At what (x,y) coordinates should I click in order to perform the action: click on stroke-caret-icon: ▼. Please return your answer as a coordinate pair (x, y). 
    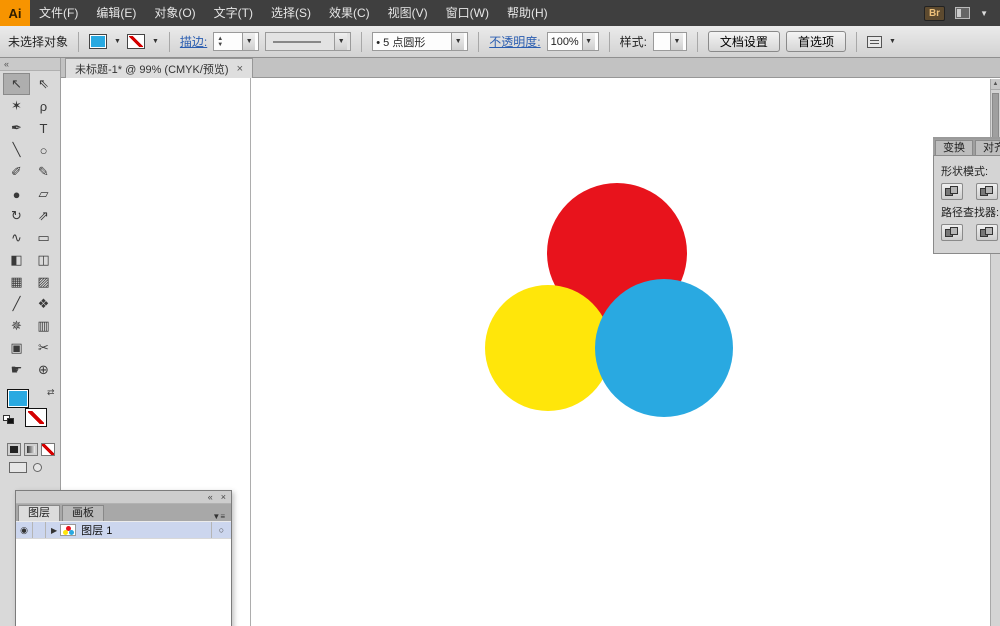
    Looking at the image, I should click on (155, 41).